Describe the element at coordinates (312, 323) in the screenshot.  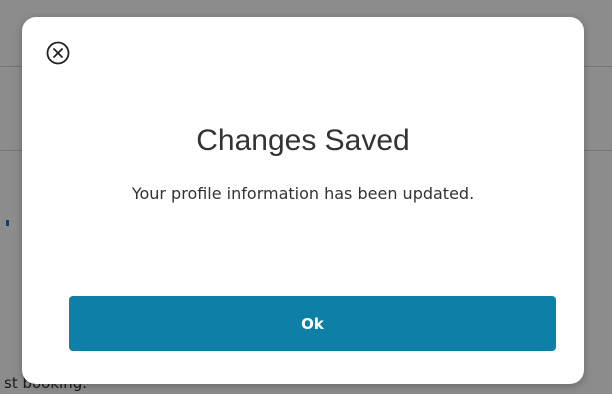
I see `ok-button: Ok` at that location.